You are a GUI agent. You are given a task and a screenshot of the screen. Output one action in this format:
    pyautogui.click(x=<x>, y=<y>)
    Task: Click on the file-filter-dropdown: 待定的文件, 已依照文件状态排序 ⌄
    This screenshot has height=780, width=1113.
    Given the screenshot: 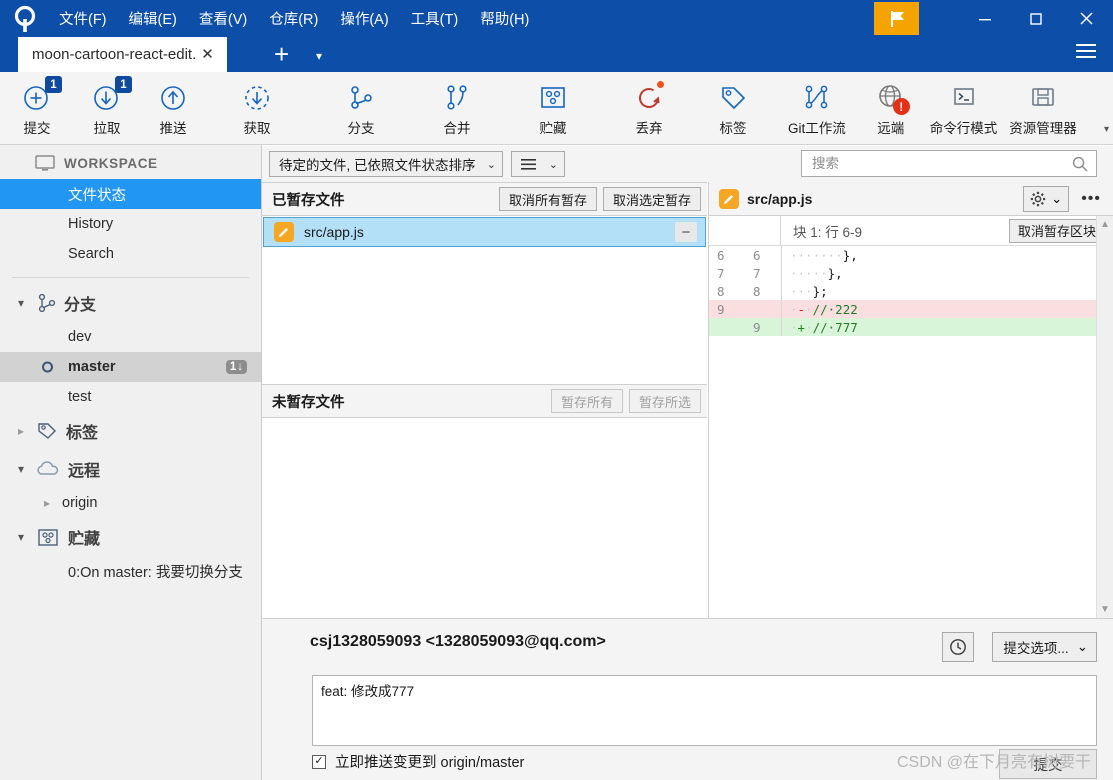 What is the action you would take?
    pyautogui.click(x=386, y=164)
    